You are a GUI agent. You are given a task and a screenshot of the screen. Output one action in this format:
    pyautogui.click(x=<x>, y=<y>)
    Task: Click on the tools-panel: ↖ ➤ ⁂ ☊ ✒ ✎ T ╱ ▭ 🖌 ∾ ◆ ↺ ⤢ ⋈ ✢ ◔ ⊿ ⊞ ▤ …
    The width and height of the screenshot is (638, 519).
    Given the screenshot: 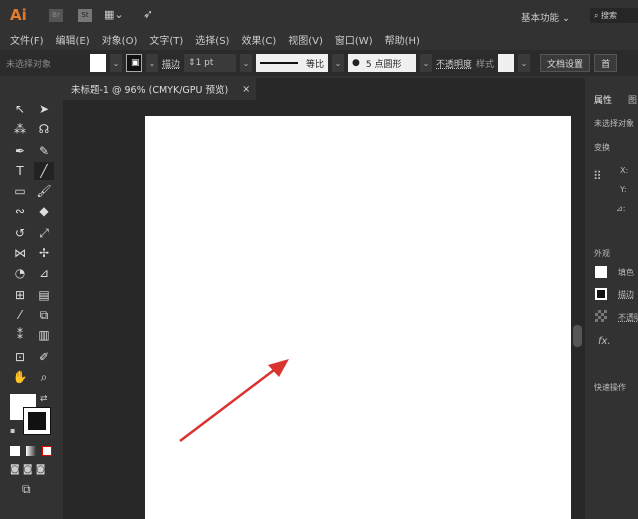 What is the action you would take?
    pyautogui.click(x=33, y=301)
    